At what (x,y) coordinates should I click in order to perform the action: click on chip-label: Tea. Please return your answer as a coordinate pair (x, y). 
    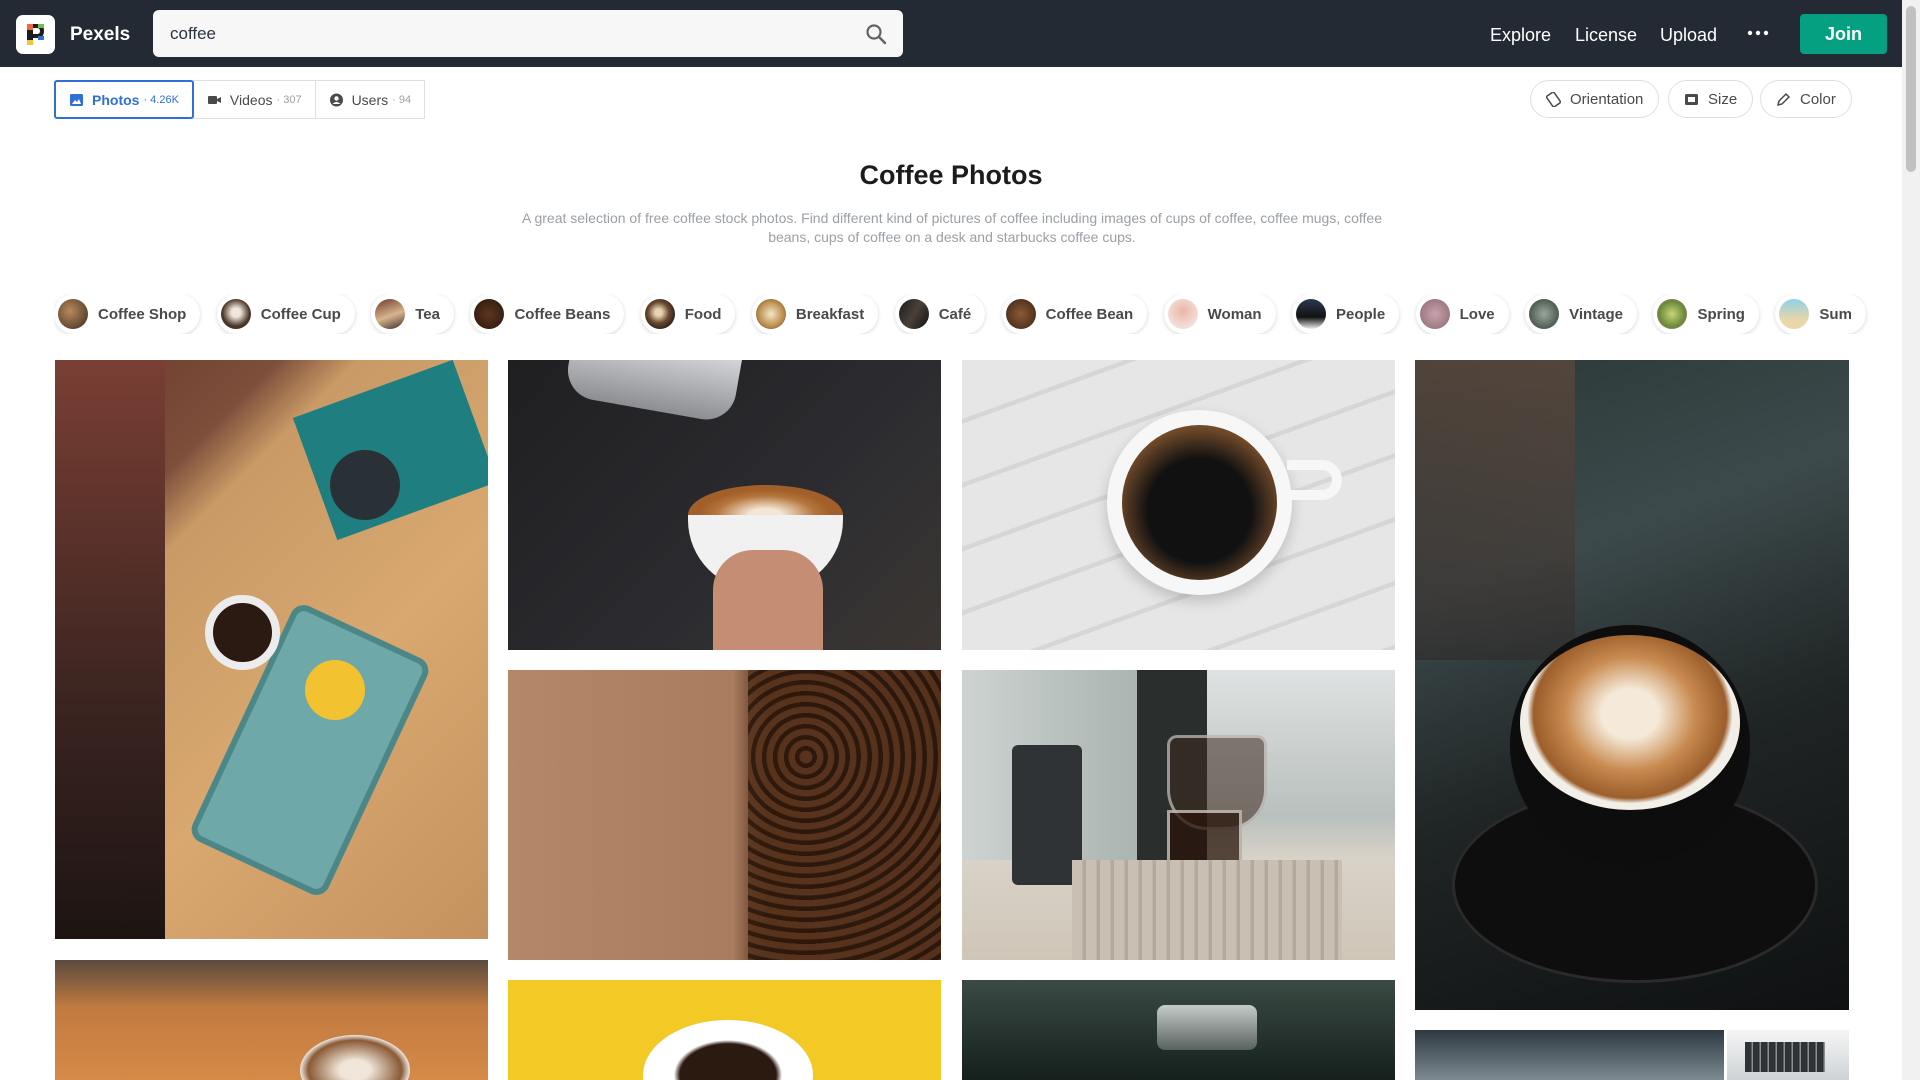
    Looking at the image, I should click on (427, 314).